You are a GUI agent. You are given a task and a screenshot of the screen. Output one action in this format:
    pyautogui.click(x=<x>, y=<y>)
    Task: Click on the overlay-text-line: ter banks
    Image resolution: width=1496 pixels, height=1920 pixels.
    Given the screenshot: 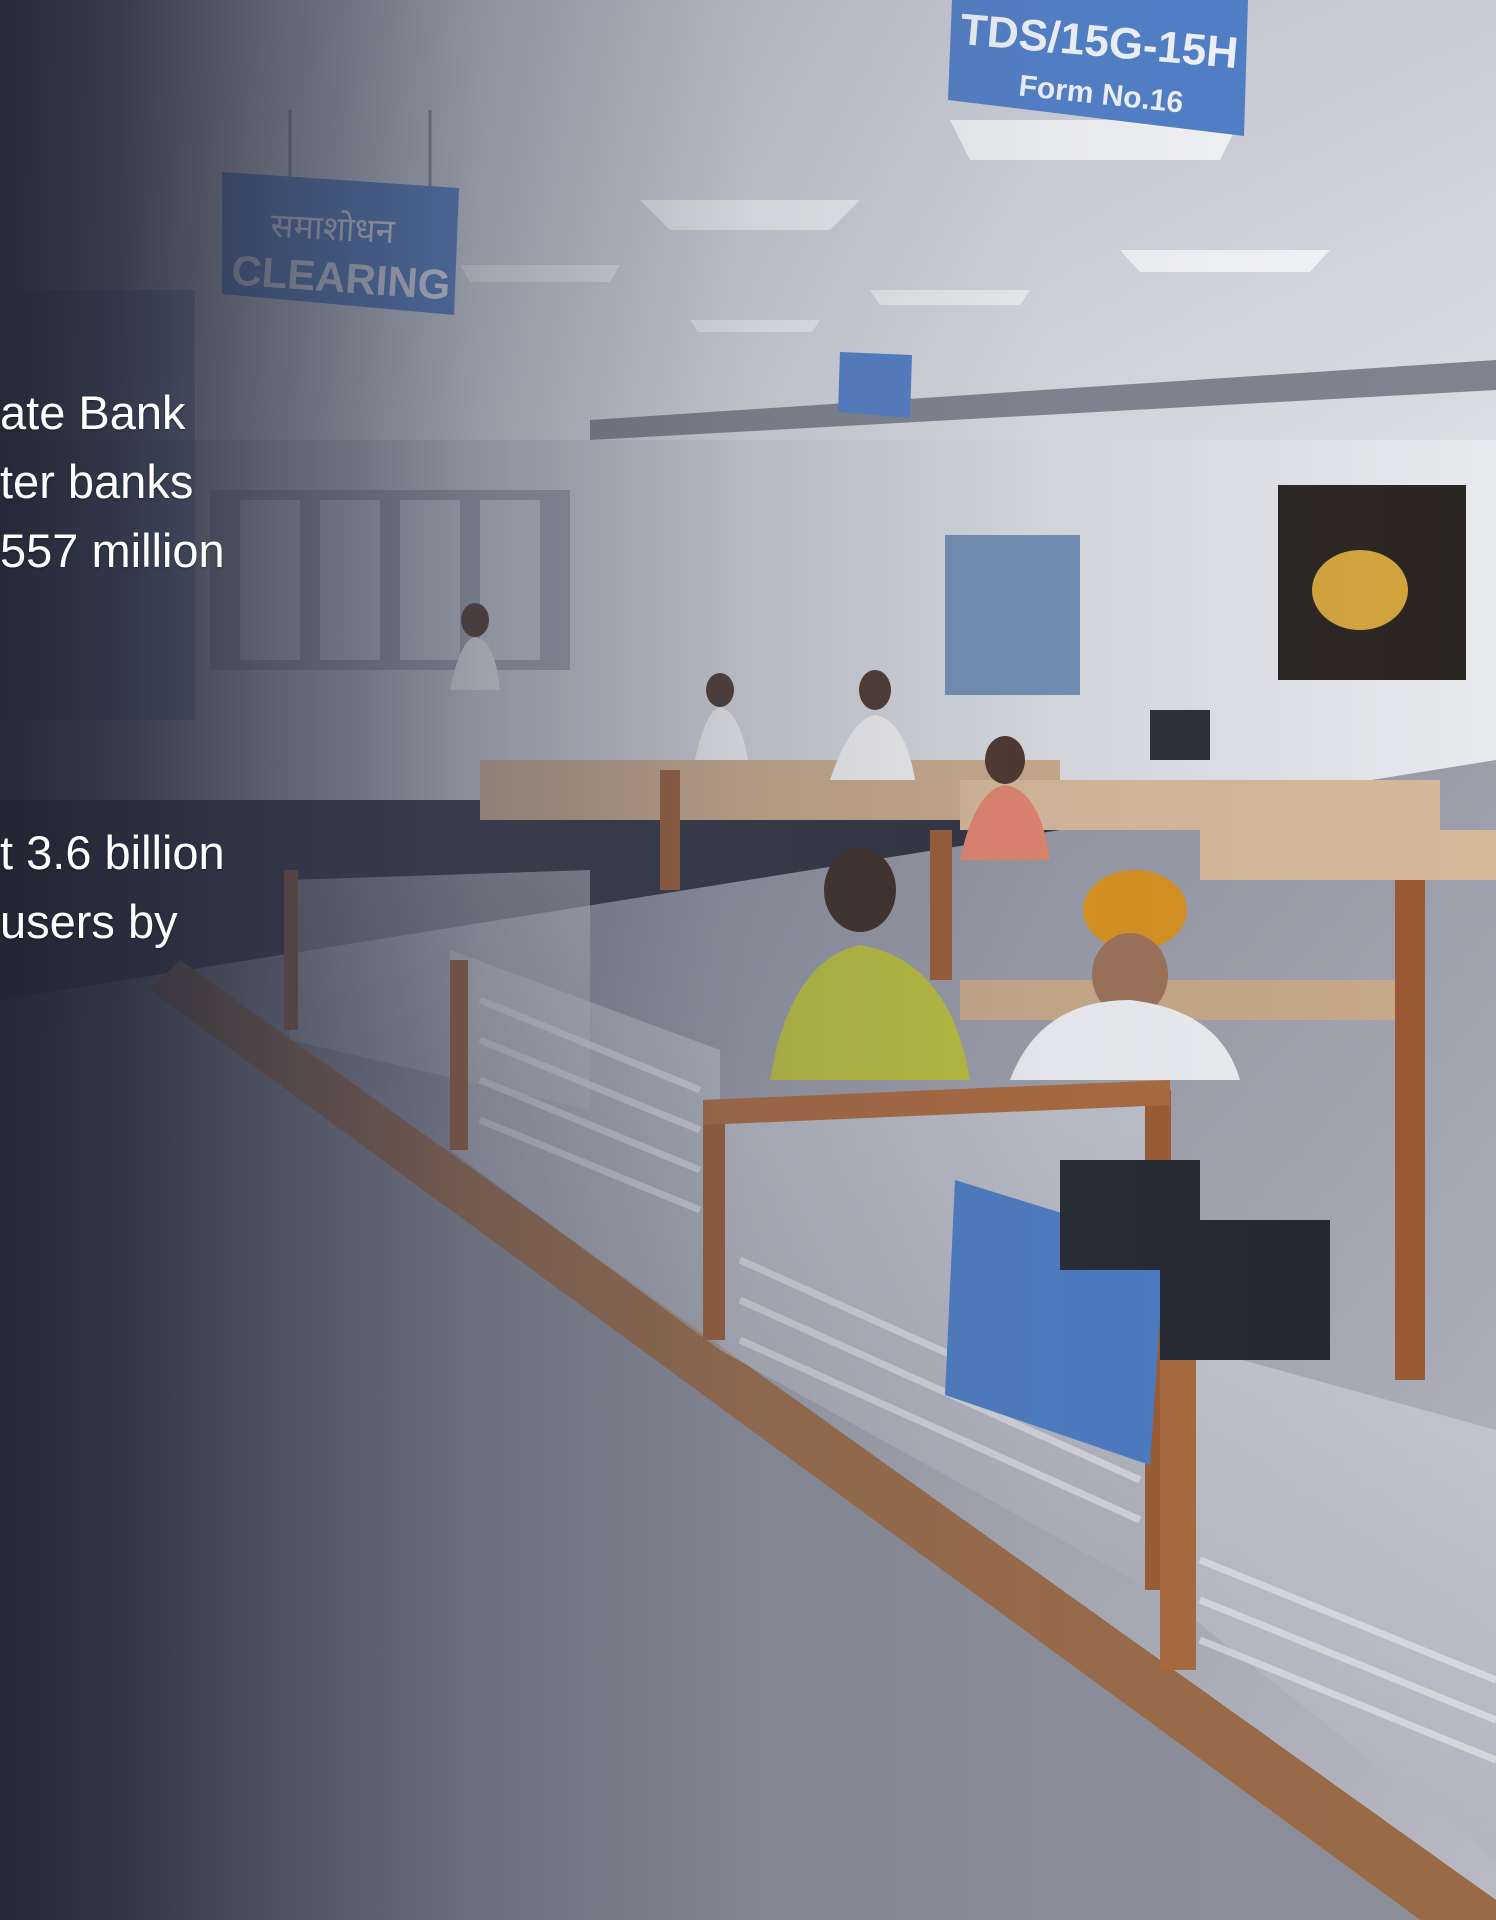 What is the action you would take?
    pyautogui.click(x=97, y=481)
    